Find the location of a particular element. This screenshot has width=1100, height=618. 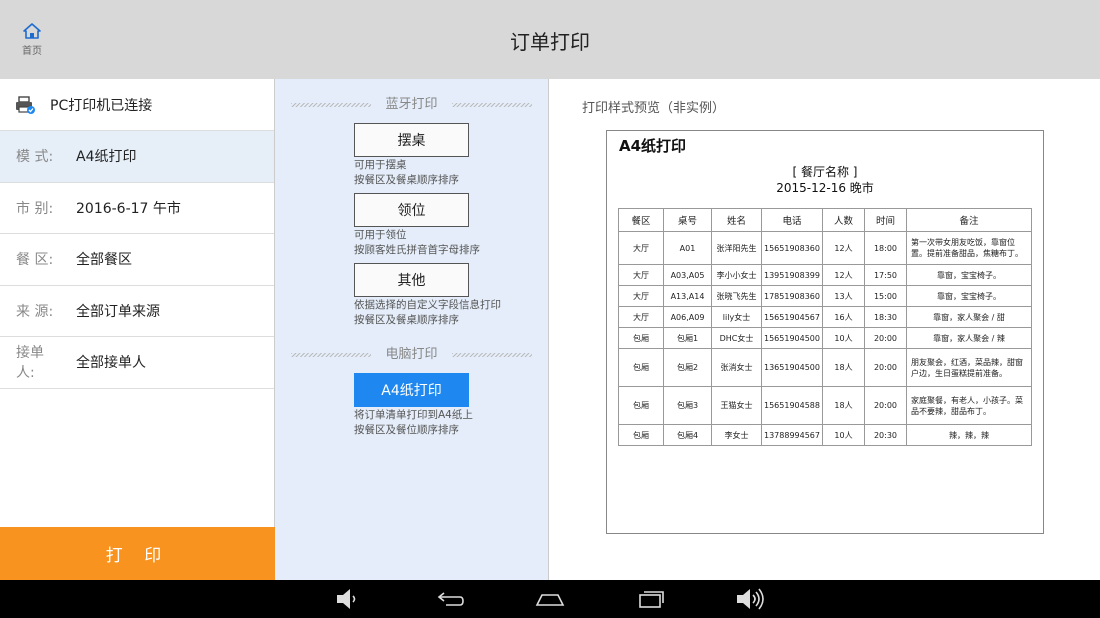

filter-mode-label: 模 式: is located at coordinates (35, 157).